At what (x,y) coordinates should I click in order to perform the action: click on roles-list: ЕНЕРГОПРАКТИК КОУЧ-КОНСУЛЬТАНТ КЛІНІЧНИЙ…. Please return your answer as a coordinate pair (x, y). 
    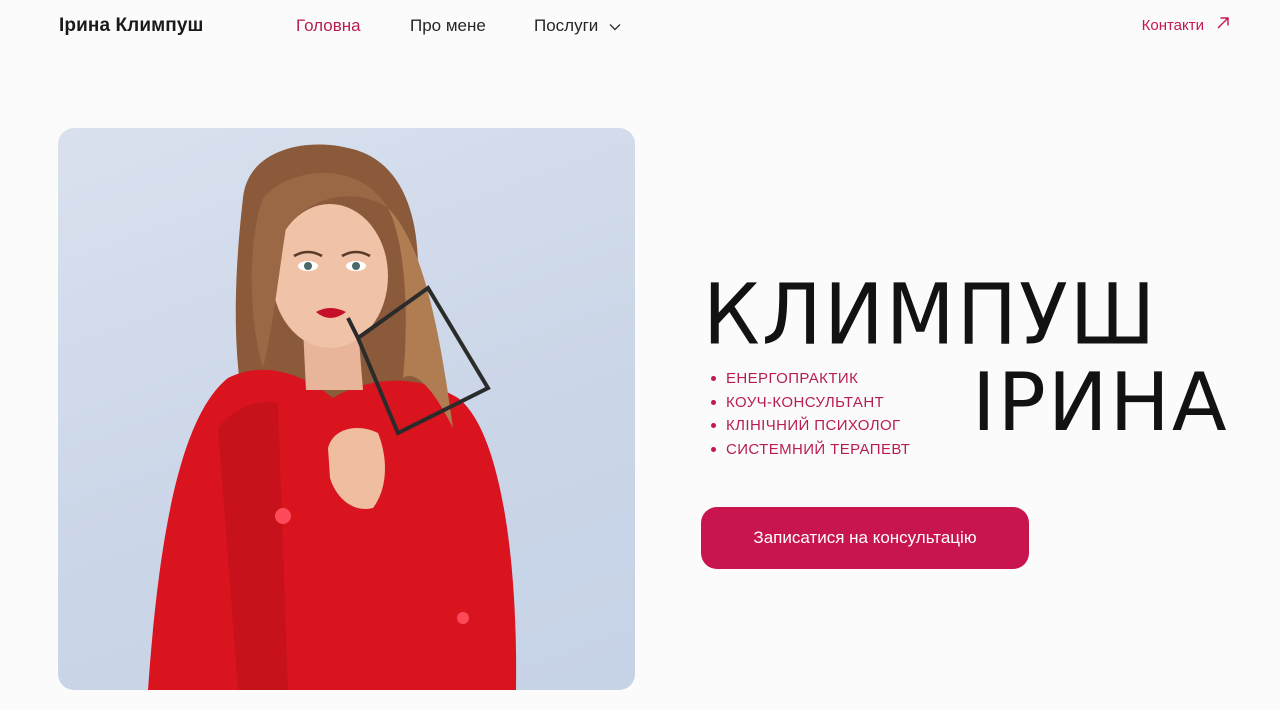
    Looking at the image, I should click on (810, 414).